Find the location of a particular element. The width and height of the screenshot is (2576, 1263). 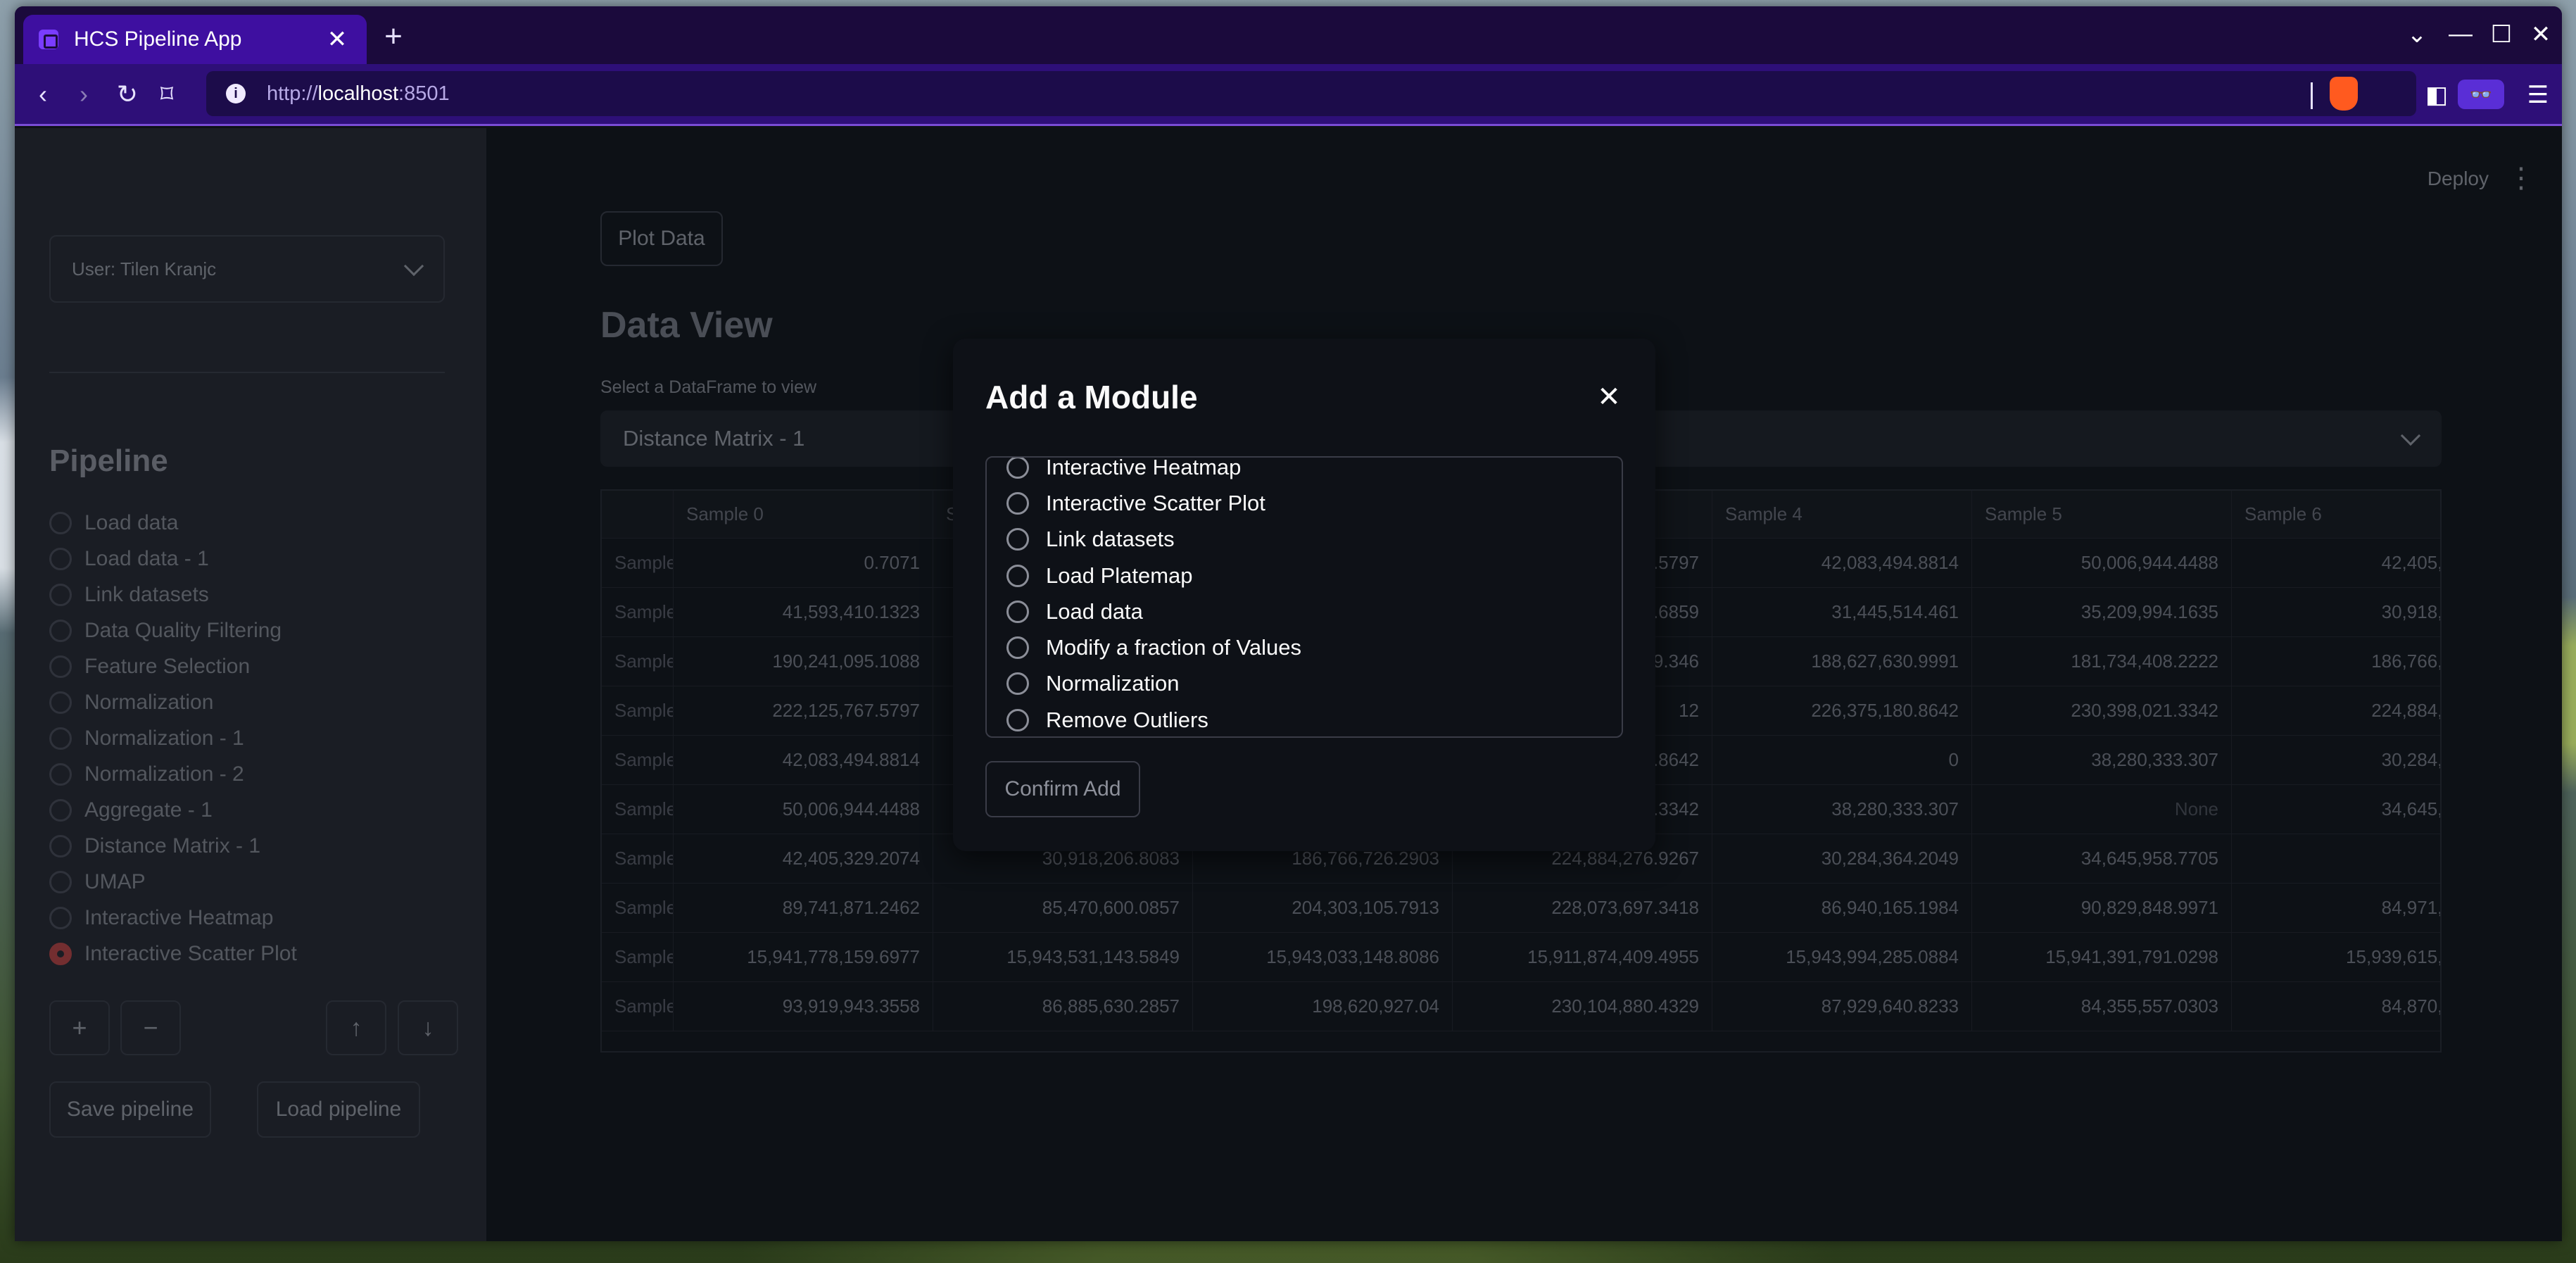

menu-icon: ☰ is located at coordinates (2538, 95).